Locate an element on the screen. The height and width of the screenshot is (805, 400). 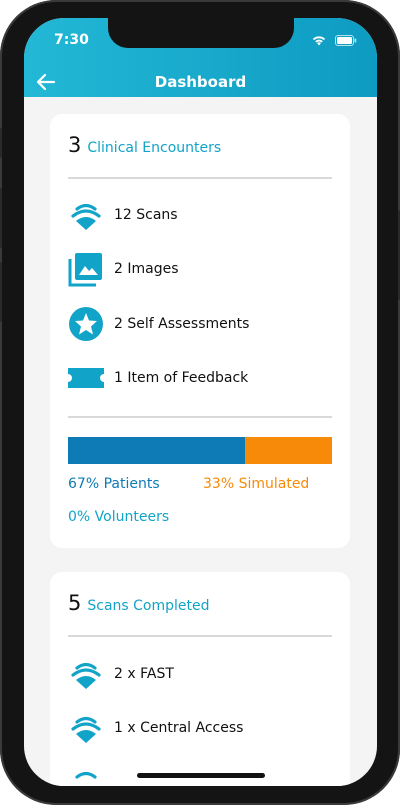
simulated-segment is located at coordinates (288, 450).